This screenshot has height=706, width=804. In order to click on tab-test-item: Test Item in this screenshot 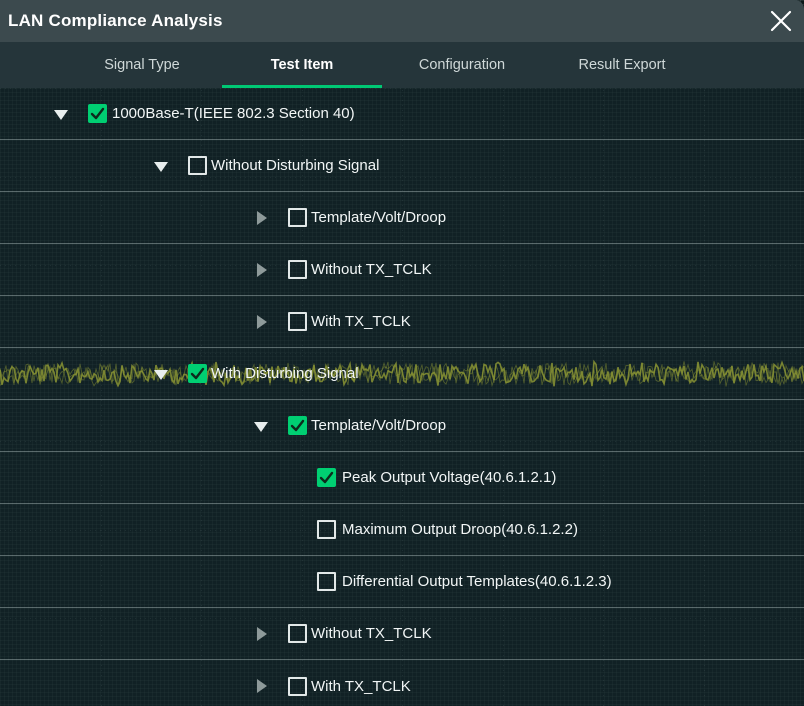, I will do `click(302, 65)`.